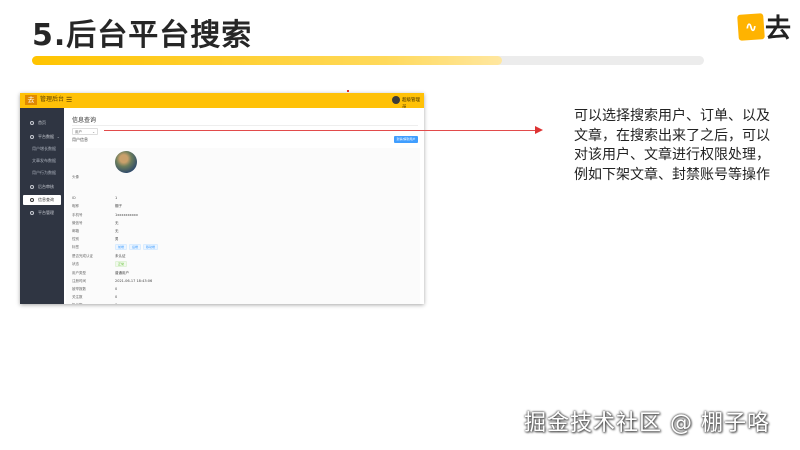 The width and height of the screenshot is (800, 450). I want to click on user-field-value: 前端 后端 移动端, so click(137, 247).